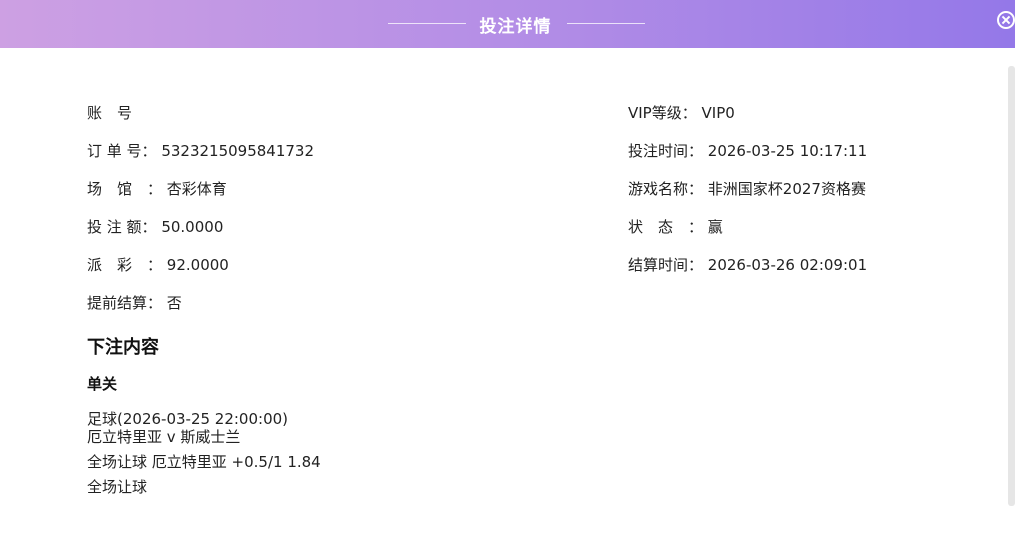  I want to click on early-settlement-label: 提前结算：, so click(125, 303).